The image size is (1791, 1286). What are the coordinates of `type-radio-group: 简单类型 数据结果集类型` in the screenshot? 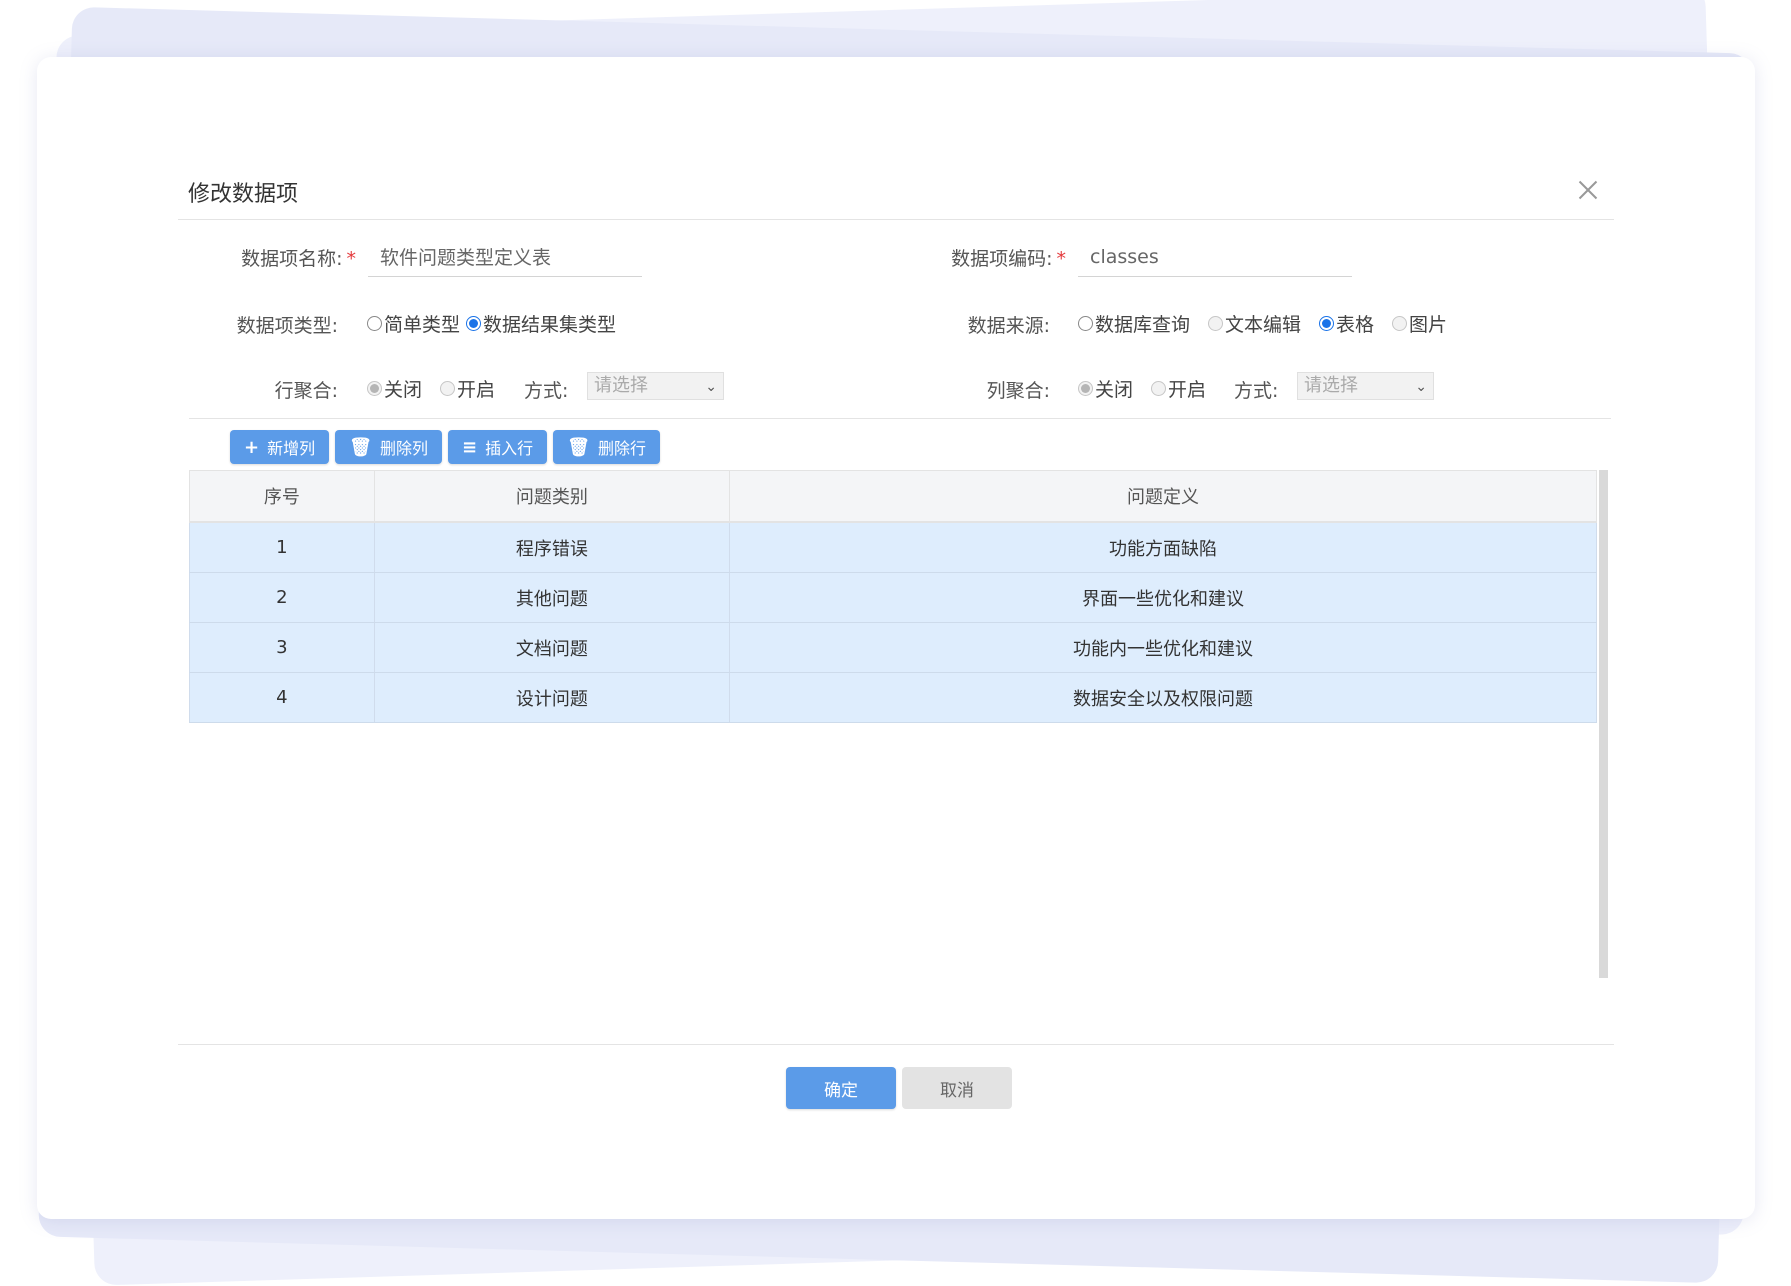 It's located at (494, 323).